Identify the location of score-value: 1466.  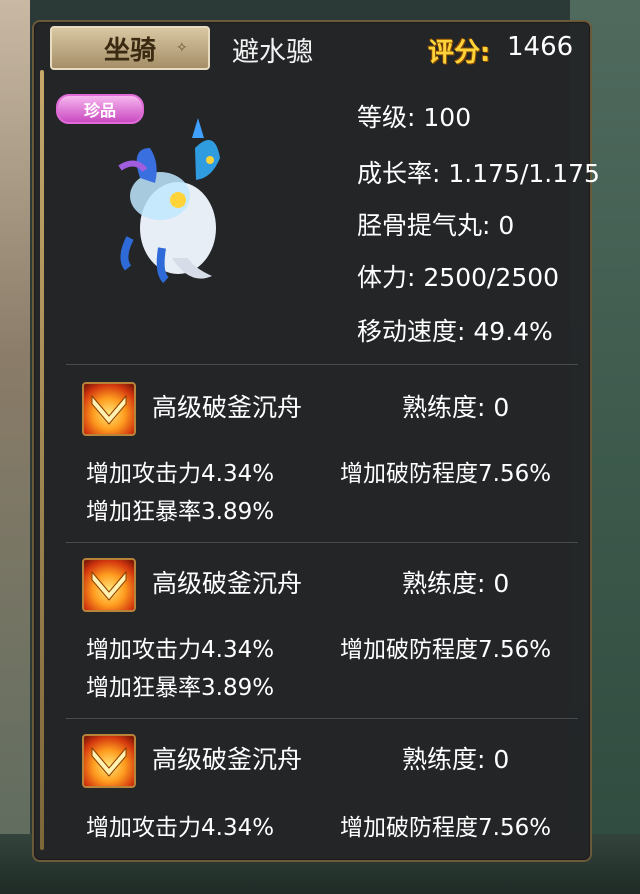
(540, 47).